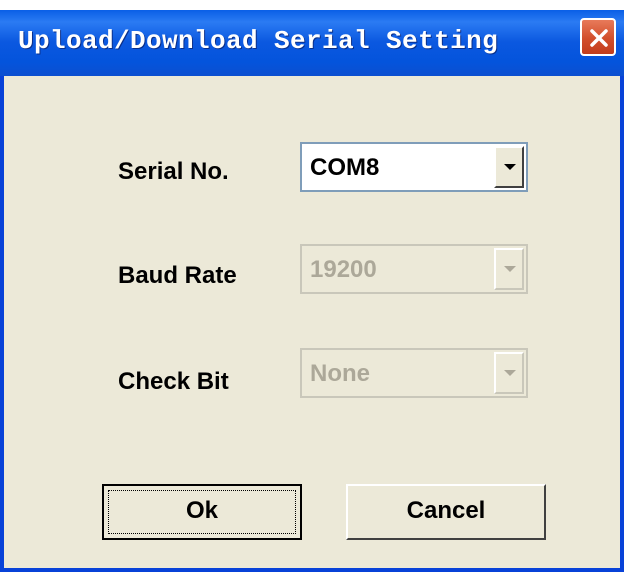 The height and width of the screenshot is (572, 624). What do you see at coordinates (340, 373) in the screenshot?
I see `check-bit-value: None` at bounding box center [340, 373].